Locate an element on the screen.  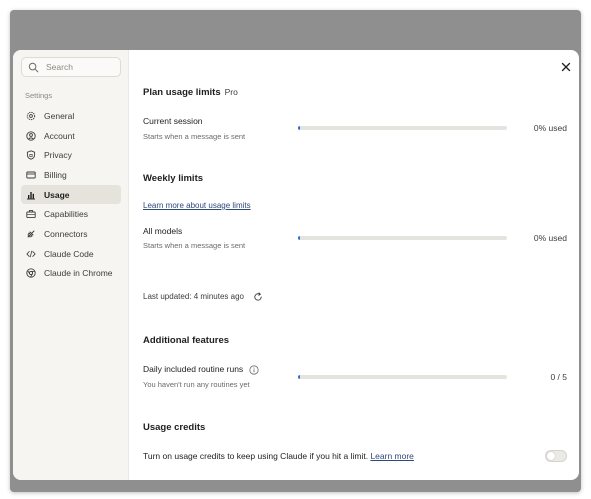
sidebar-item-general: General is located at coordinates (71, 116).